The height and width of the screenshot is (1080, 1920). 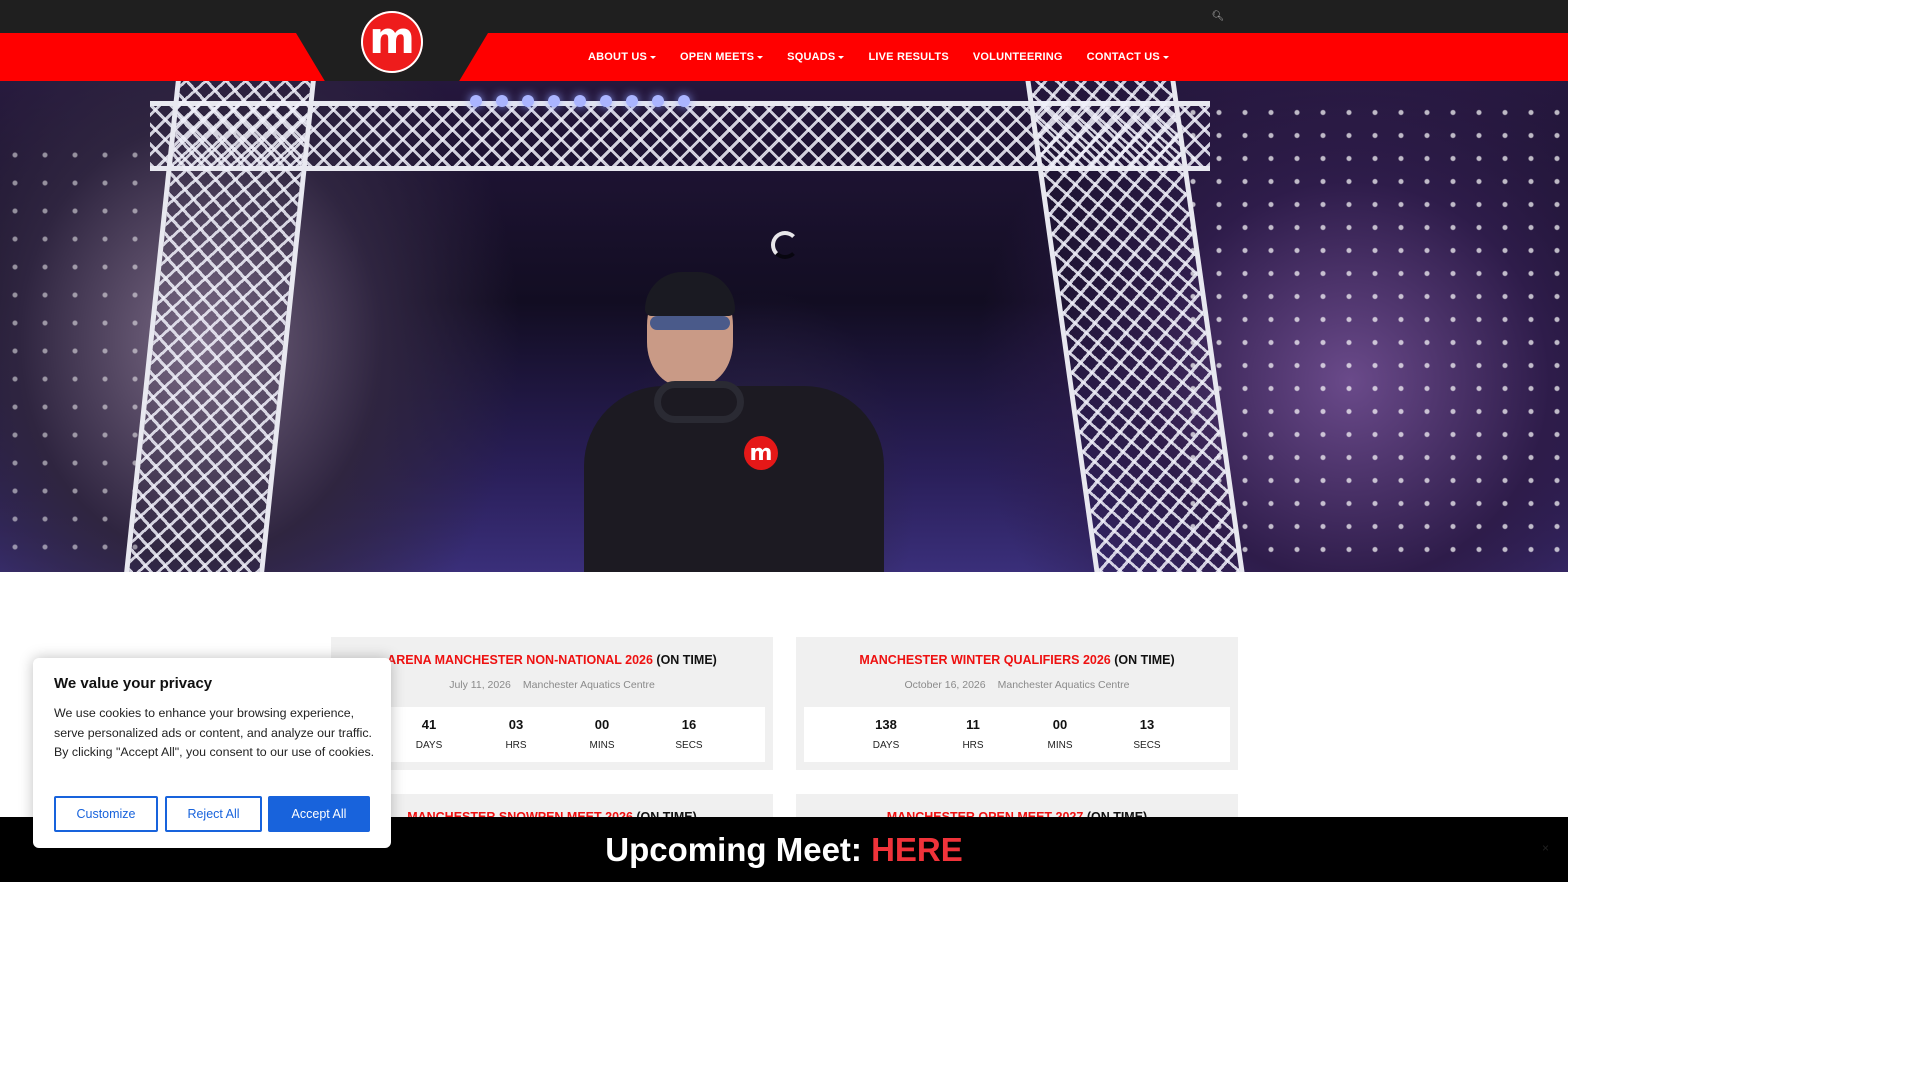 I want to click on meet-name-link: ARENA MANCHESTER NON-NATIONAL 2026, so click(x=520, y=660).